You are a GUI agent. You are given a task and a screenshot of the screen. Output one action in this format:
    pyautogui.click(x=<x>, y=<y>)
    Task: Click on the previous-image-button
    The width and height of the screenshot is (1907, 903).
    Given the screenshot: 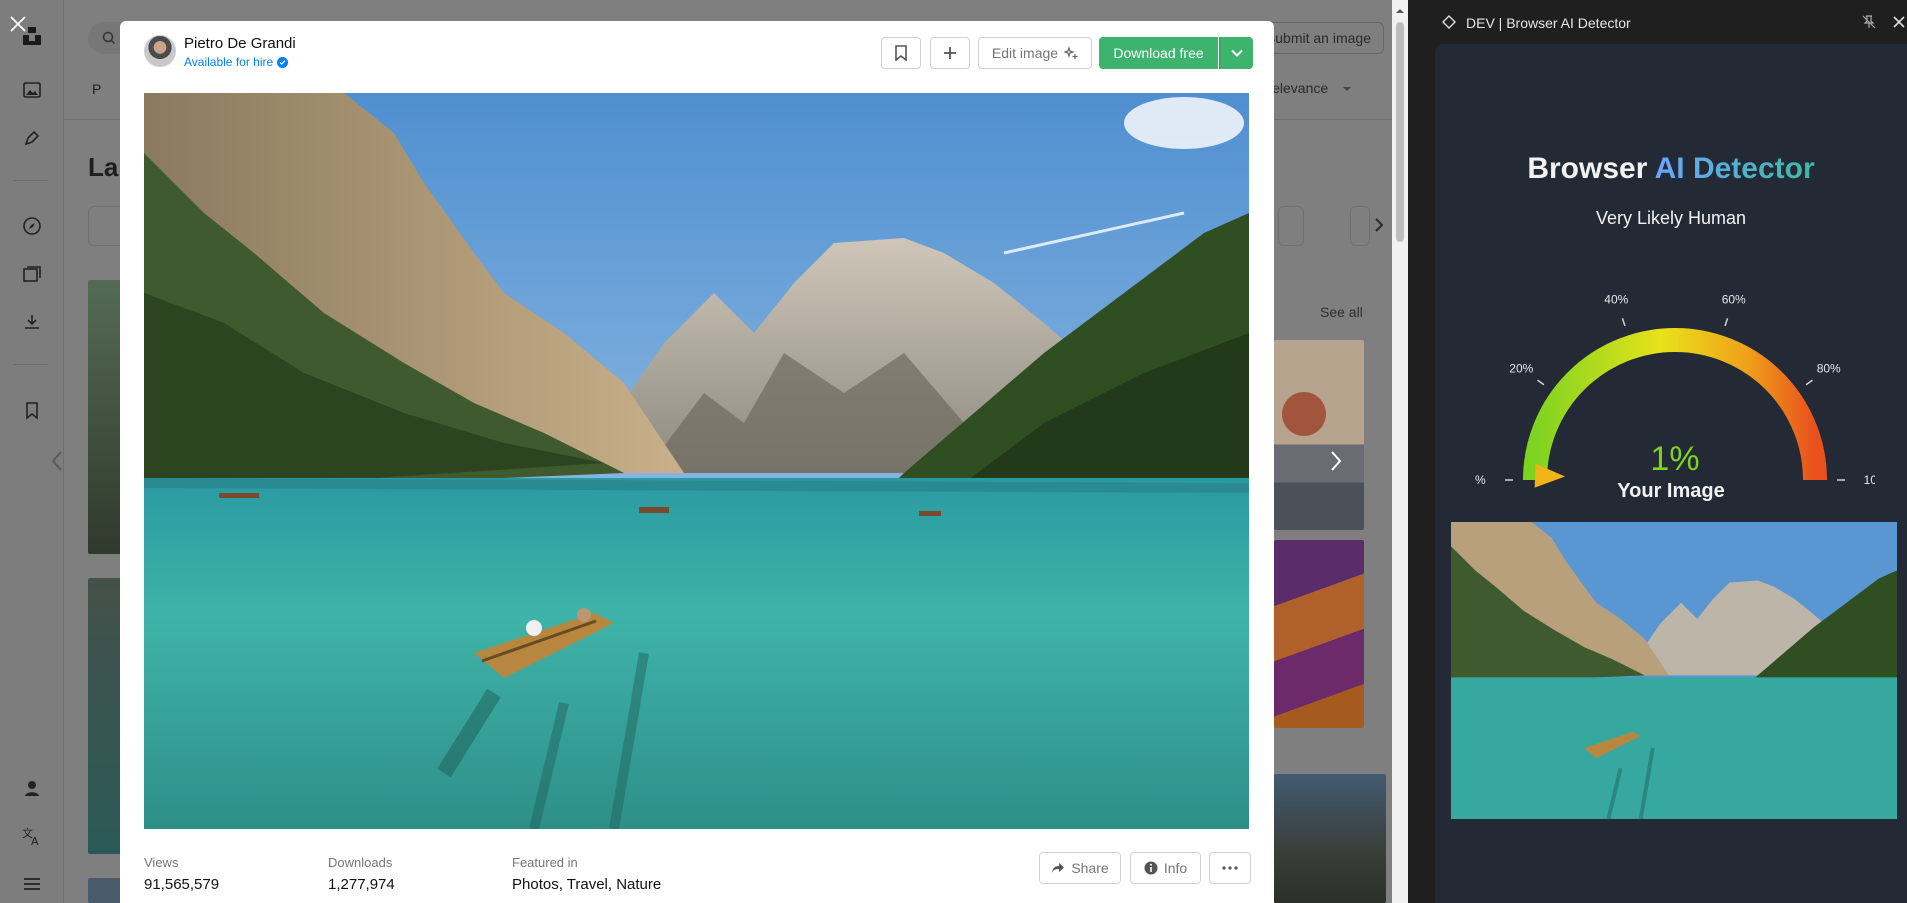 What is the action you would take?
    pyautogui.click(x=57, y=461)
    